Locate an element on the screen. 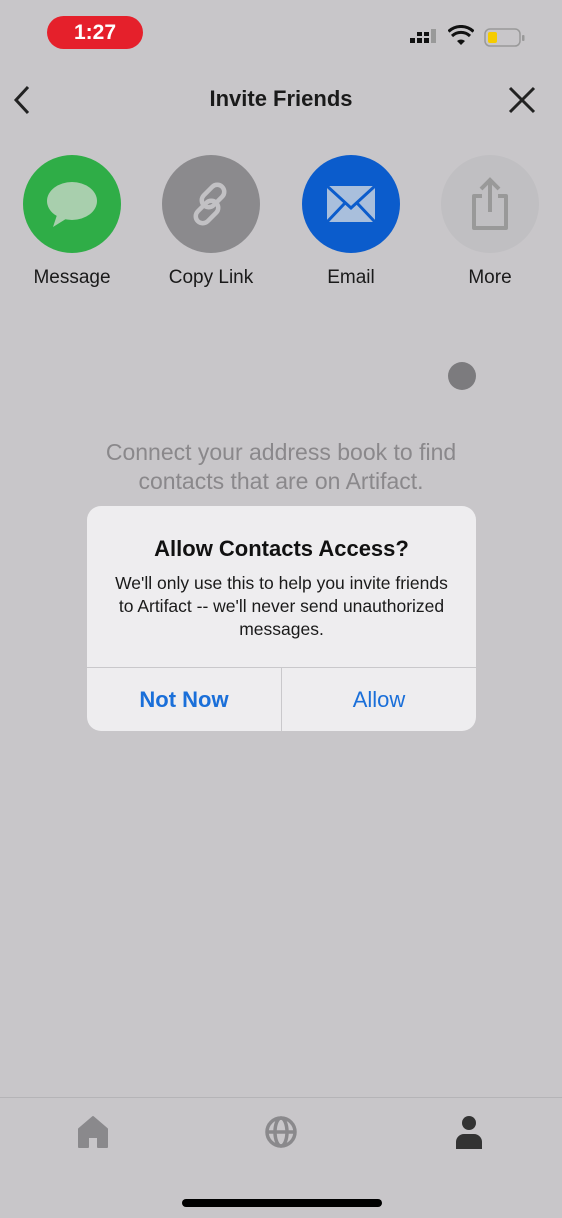 This screenshot has width=562, height=1218. share-label: Copy Link is located at coordinates (211, 277).